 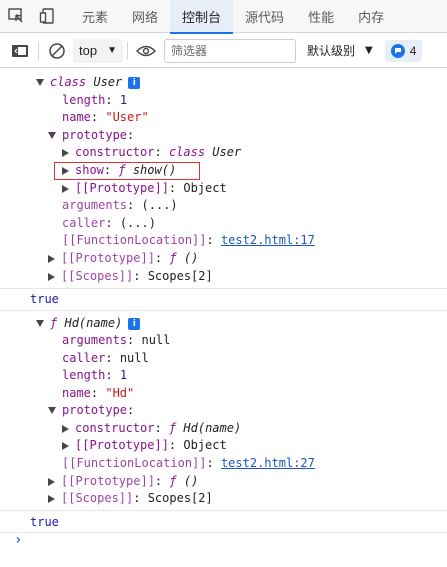 What do you see at coordinates (119, 170) in the screenshot?
I see `property-show: show: ƒ show()` at bounding box center [119, 170].